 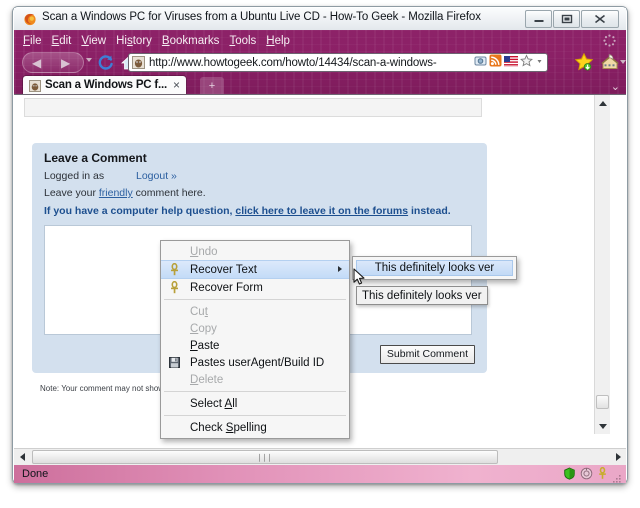 I want to click on mouse-cursor-icon, so click(x=359, y=280).